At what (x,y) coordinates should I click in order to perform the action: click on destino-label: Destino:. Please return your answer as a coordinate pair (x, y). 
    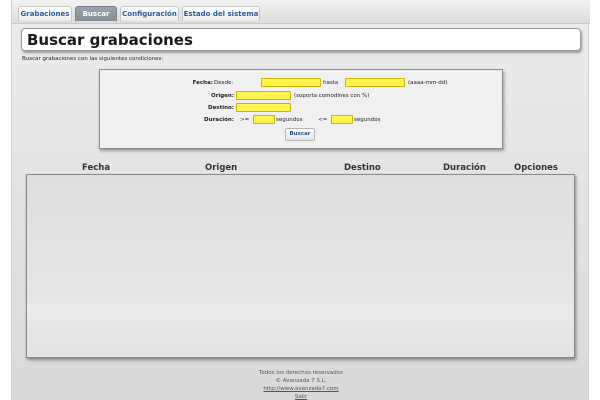
    Looking at the image, I should click on (221, 108).